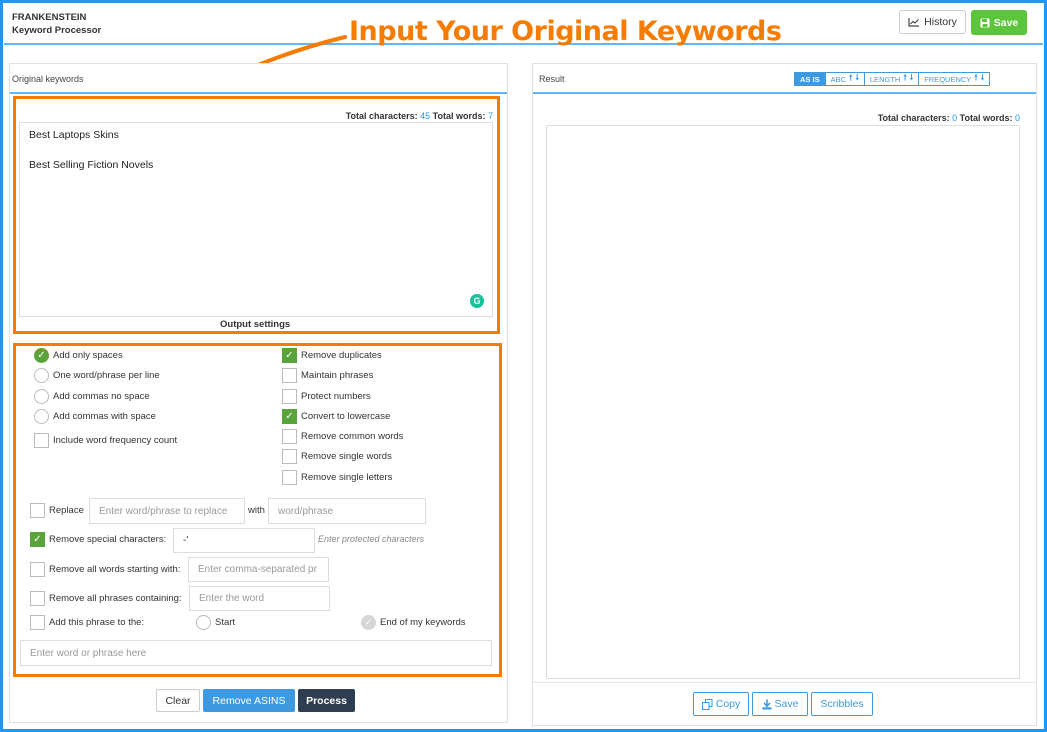 This screenshot has width=1047, height=732. What do you see at coordinates (41, 355) in the screenshot?
I see `radio-checked-icon: ✓` at bounding box center [41, 355].